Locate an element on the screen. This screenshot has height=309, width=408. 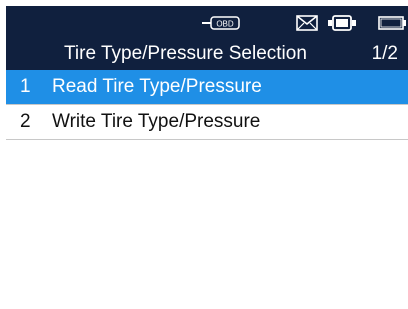
page-indicator: 1/2 is located at coordinates (384, 53).